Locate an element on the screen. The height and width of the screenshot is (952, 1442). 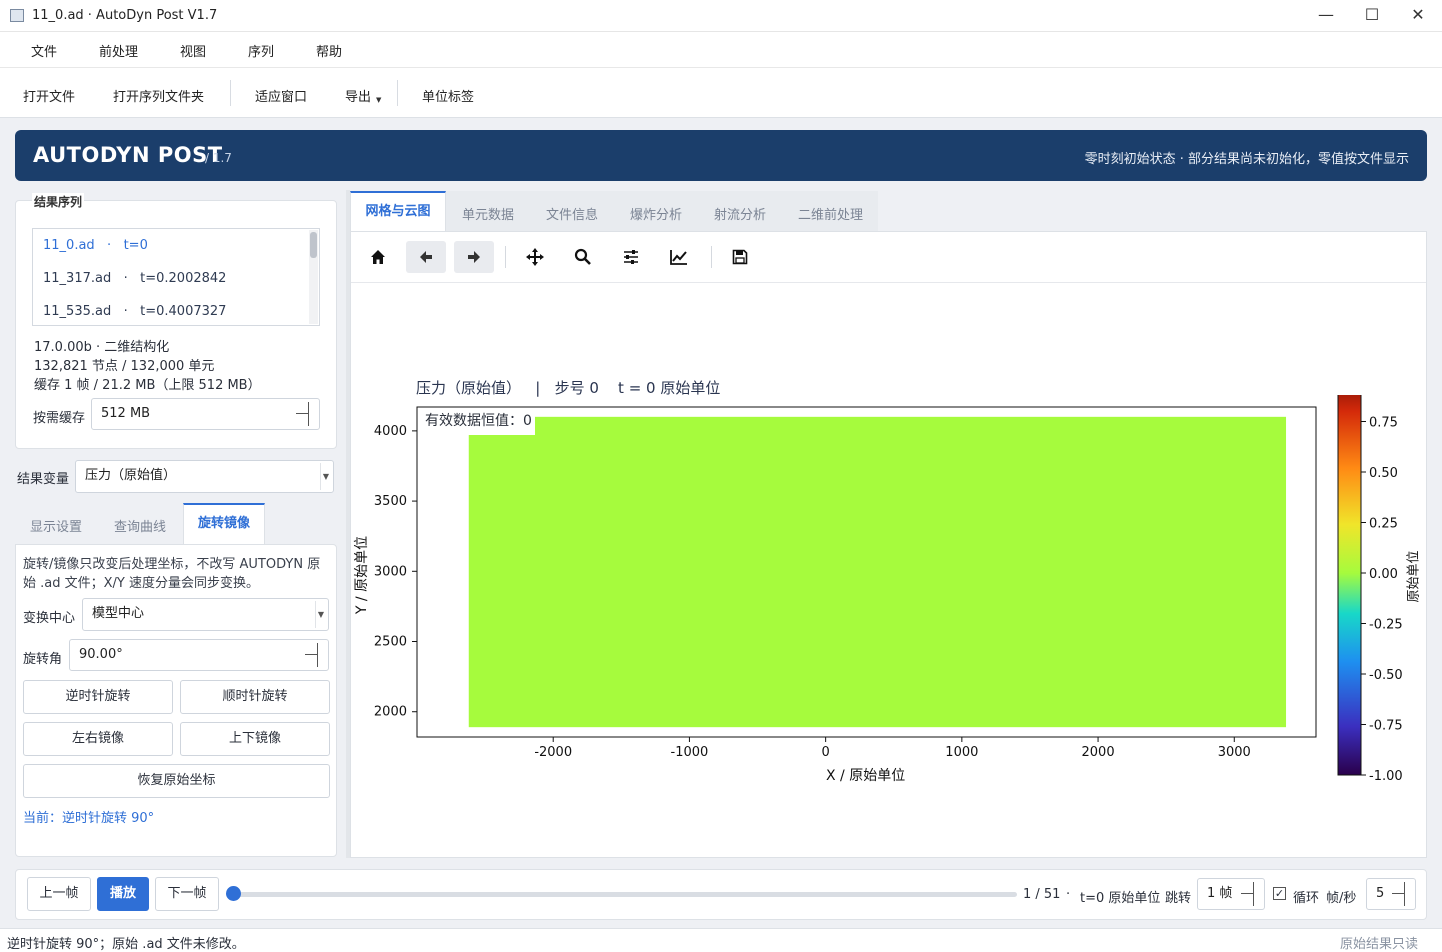
unit-label-button: 单位标签 is located at coordinates (448, 95).